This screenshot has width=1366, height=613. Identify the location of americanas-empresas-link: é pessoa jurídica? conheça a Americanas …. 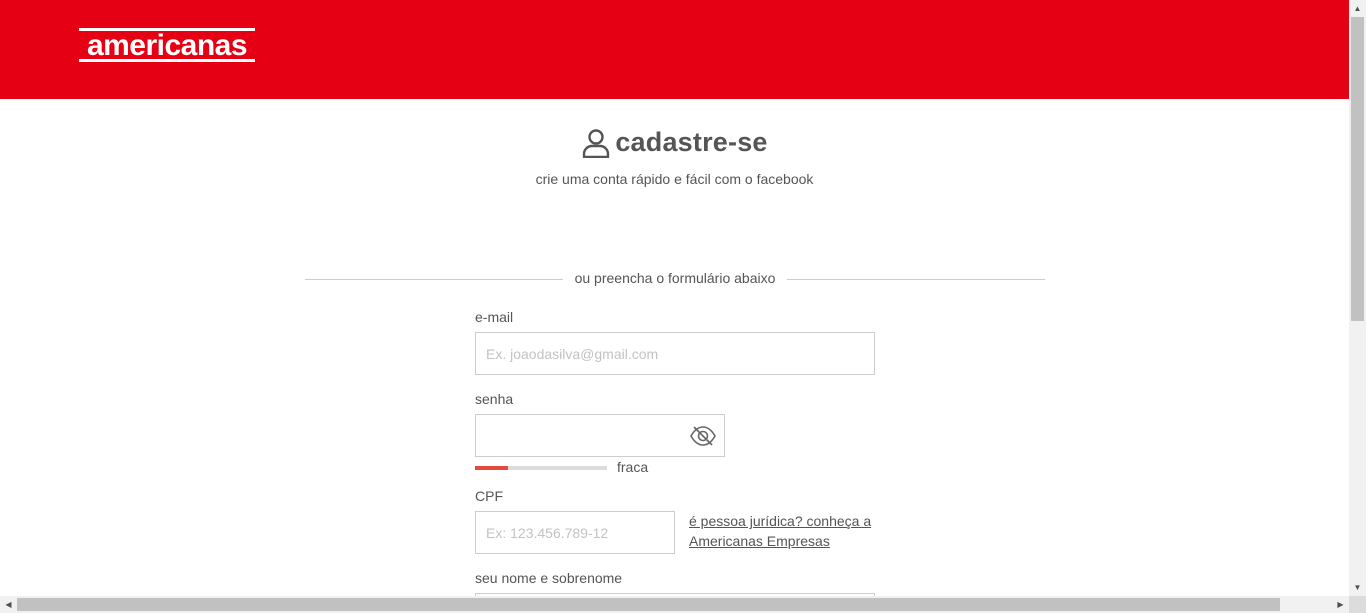
(789, 531).